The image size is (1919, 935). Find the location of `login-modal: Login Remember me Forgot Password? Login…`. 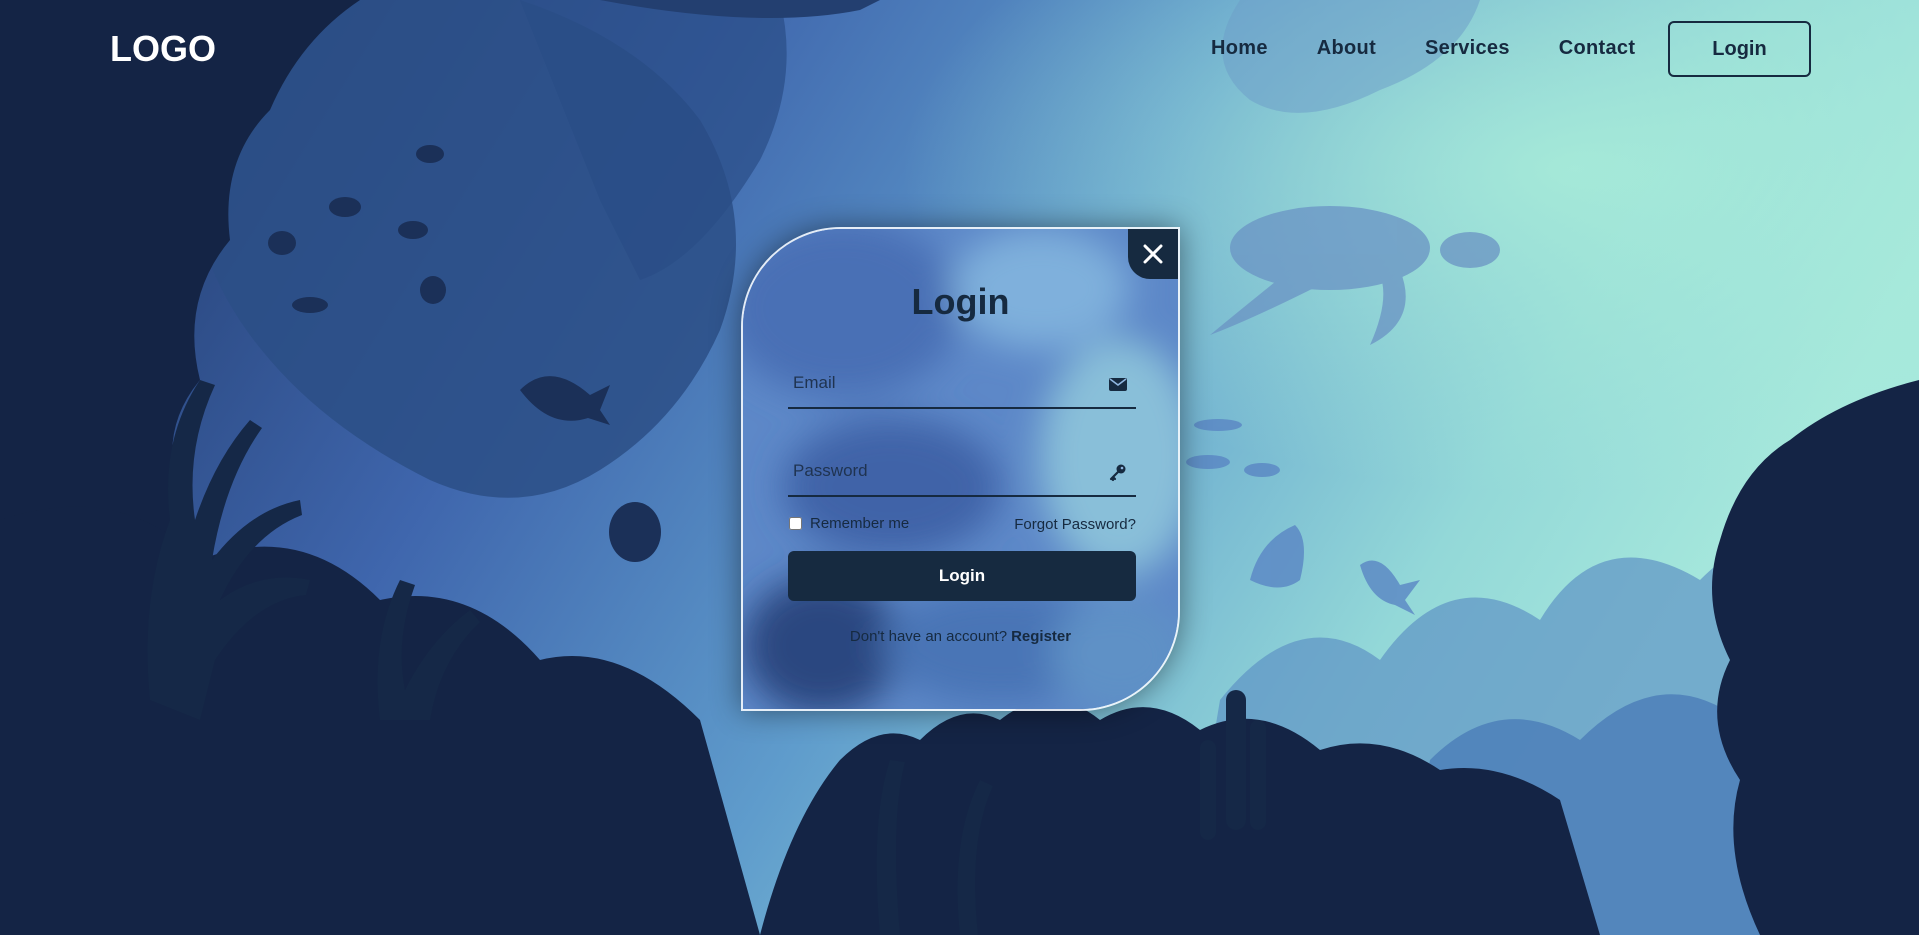

login-modal: Login Remember me Forgot Password? Login… is located at coordinates (960, 469).